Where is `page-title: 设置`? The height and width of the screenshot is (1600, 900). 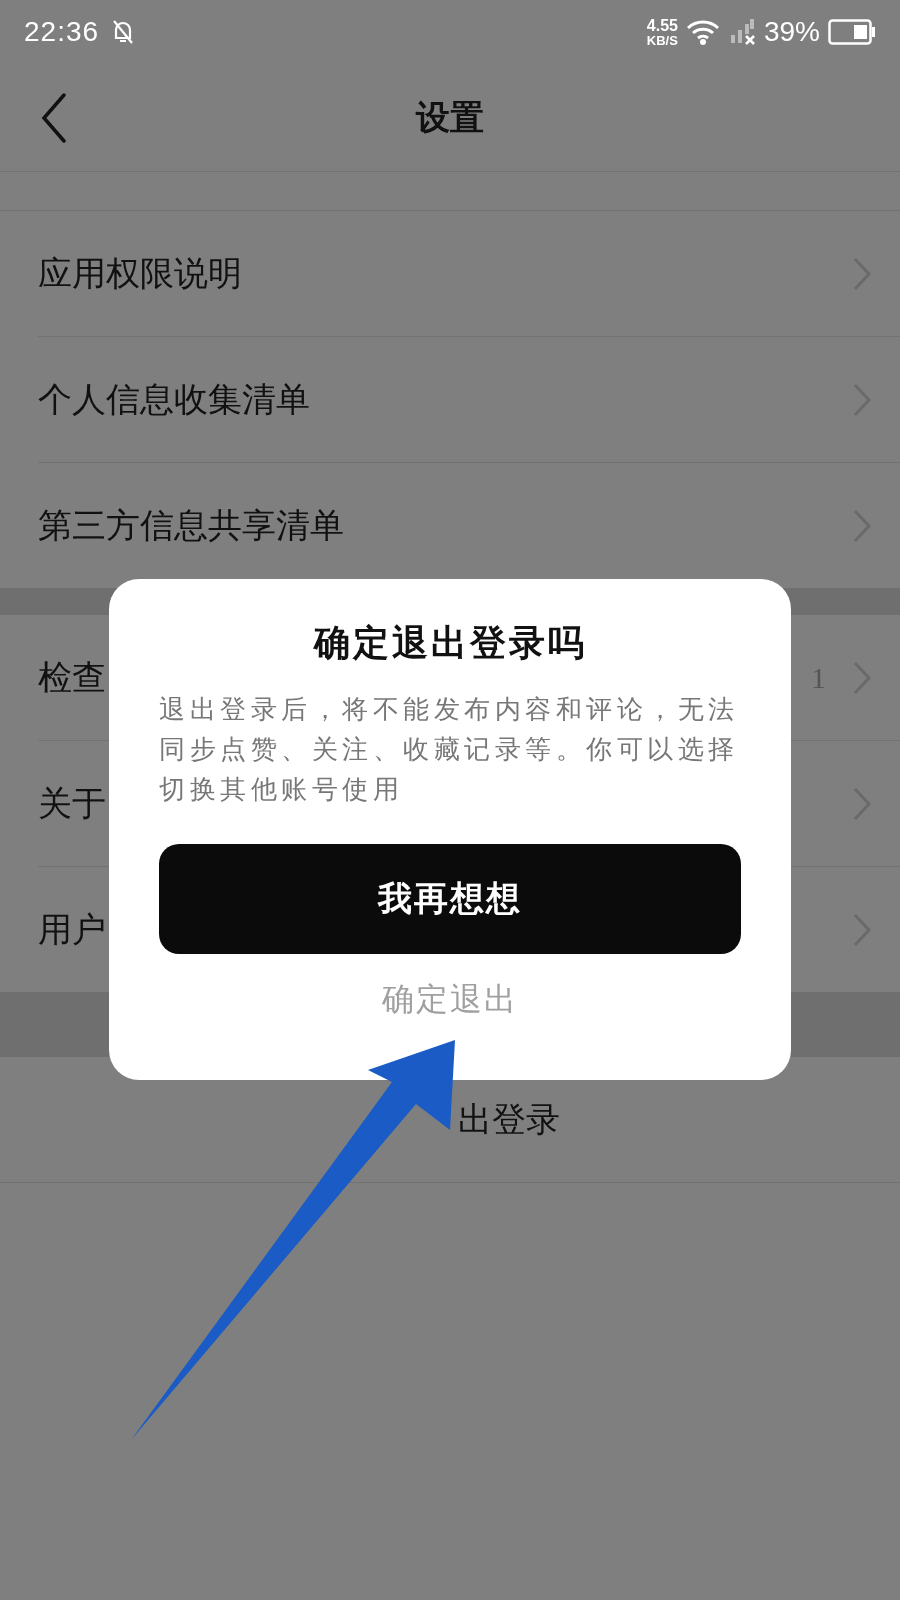
page-title: 设置 is located at coordinates (450, 117).